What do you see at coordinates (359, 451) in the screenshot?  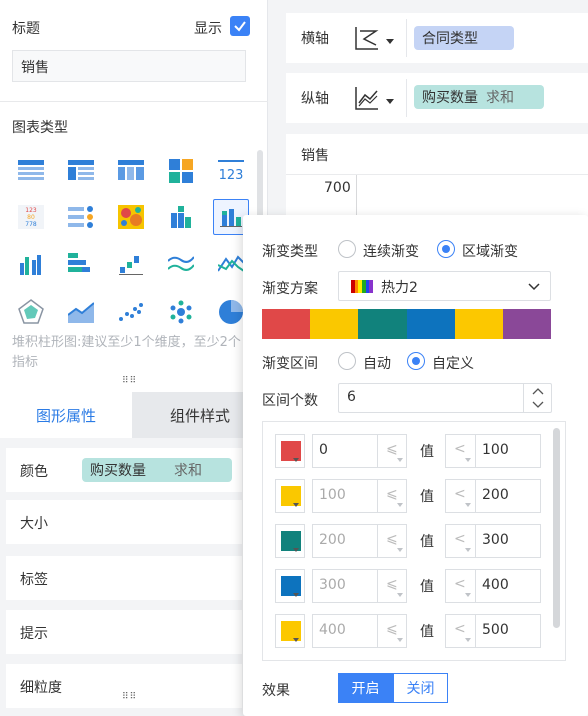 I see `range-from-input: 0 ⩽` at bounding box center [359, 451].